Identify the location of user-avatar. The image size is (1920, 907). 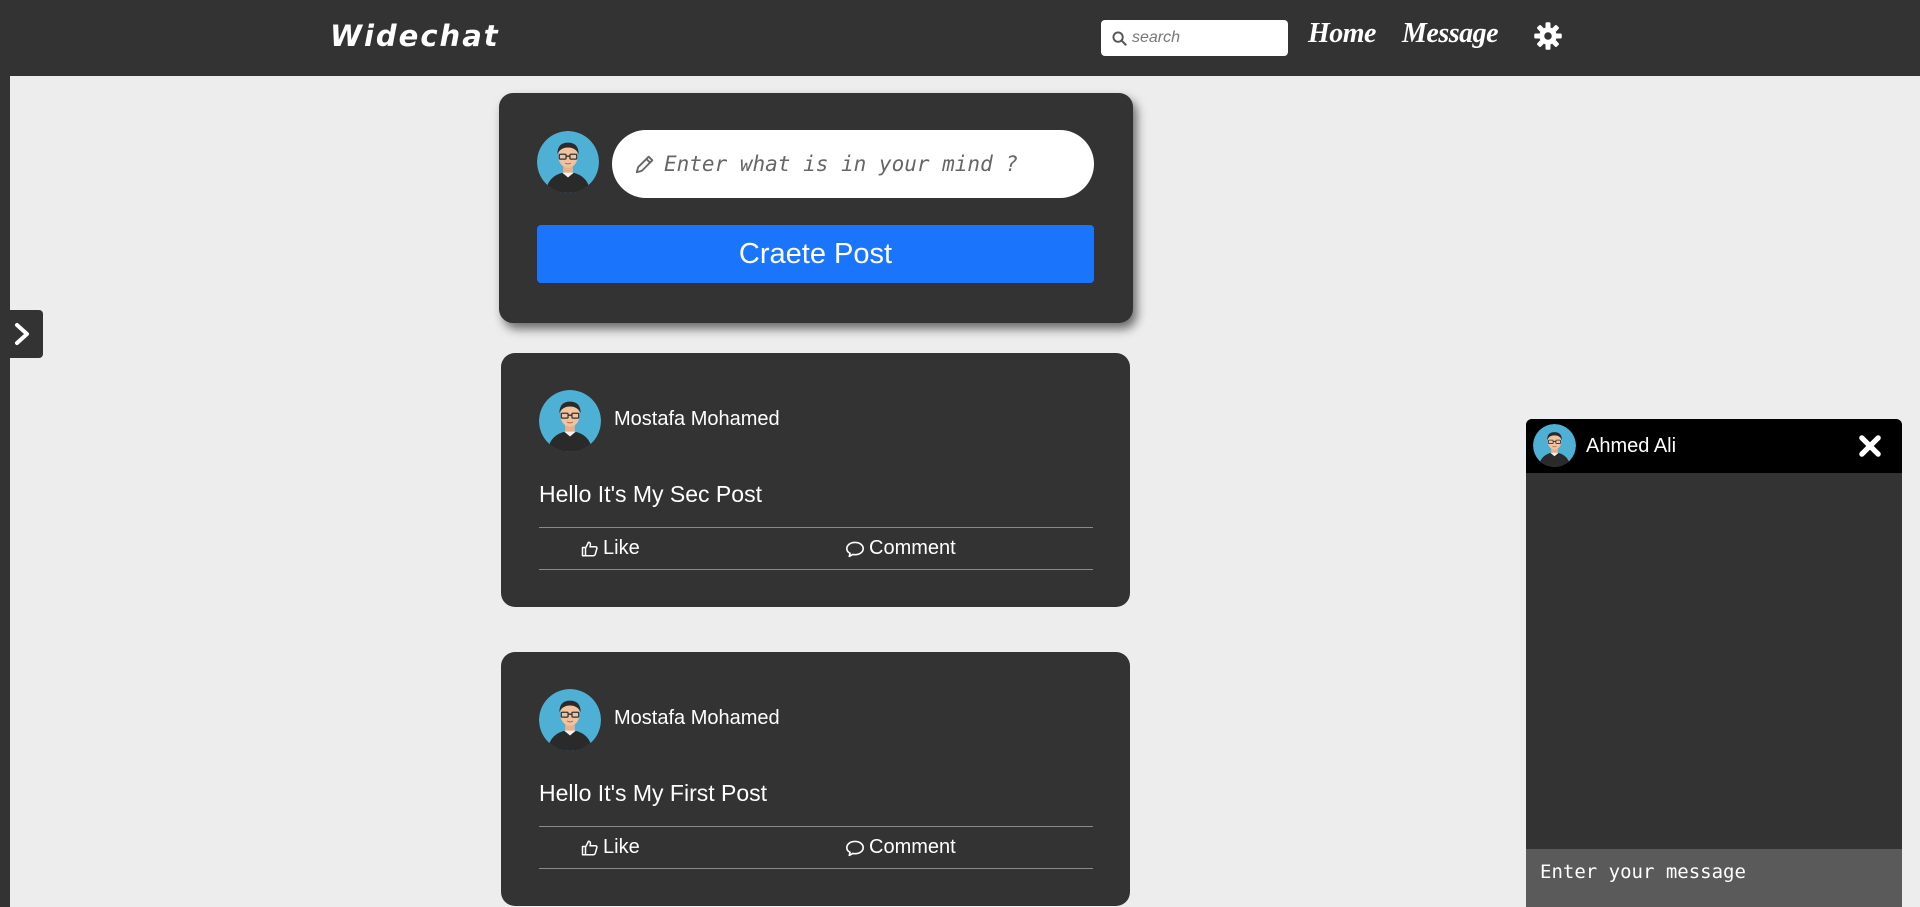
(568, 162).